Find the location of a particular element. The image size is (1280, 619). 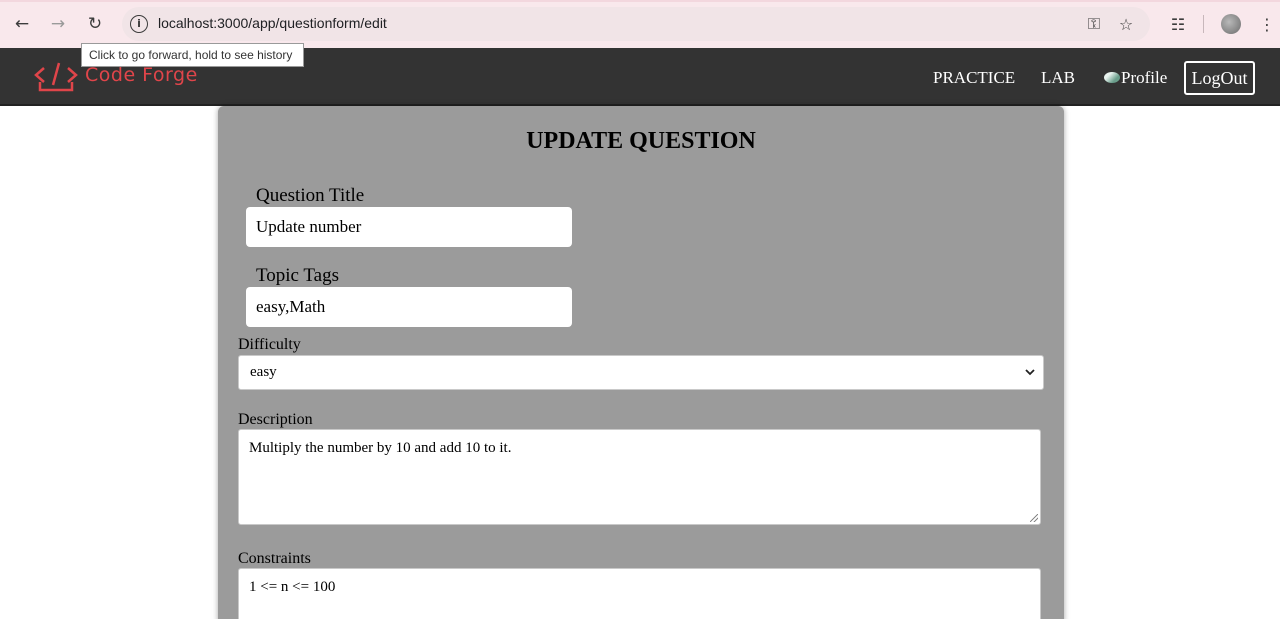

tab-strip-edge is located at coordinates (640, 1).